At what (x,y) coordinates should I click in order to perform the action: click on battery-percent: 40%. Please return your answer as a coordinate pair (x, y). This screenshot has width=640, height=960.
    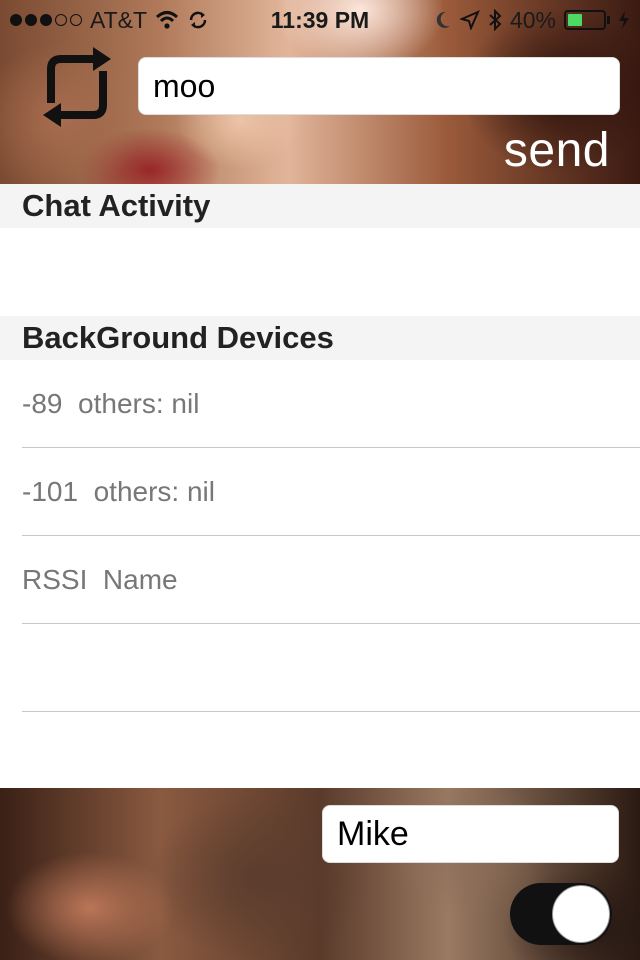
    Looking at the image, I should click on (532, 19).